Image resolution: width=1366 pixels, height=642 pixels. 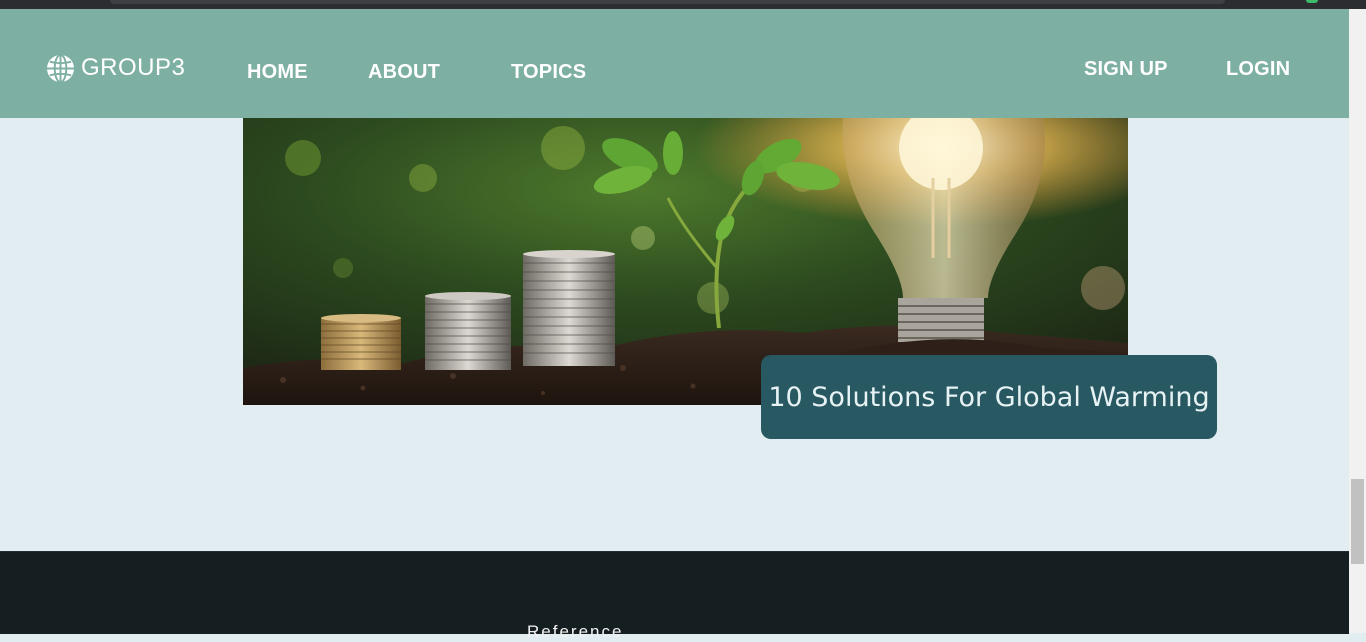 I want to click on browser-chrome-strip, so click(x=683, y=4).